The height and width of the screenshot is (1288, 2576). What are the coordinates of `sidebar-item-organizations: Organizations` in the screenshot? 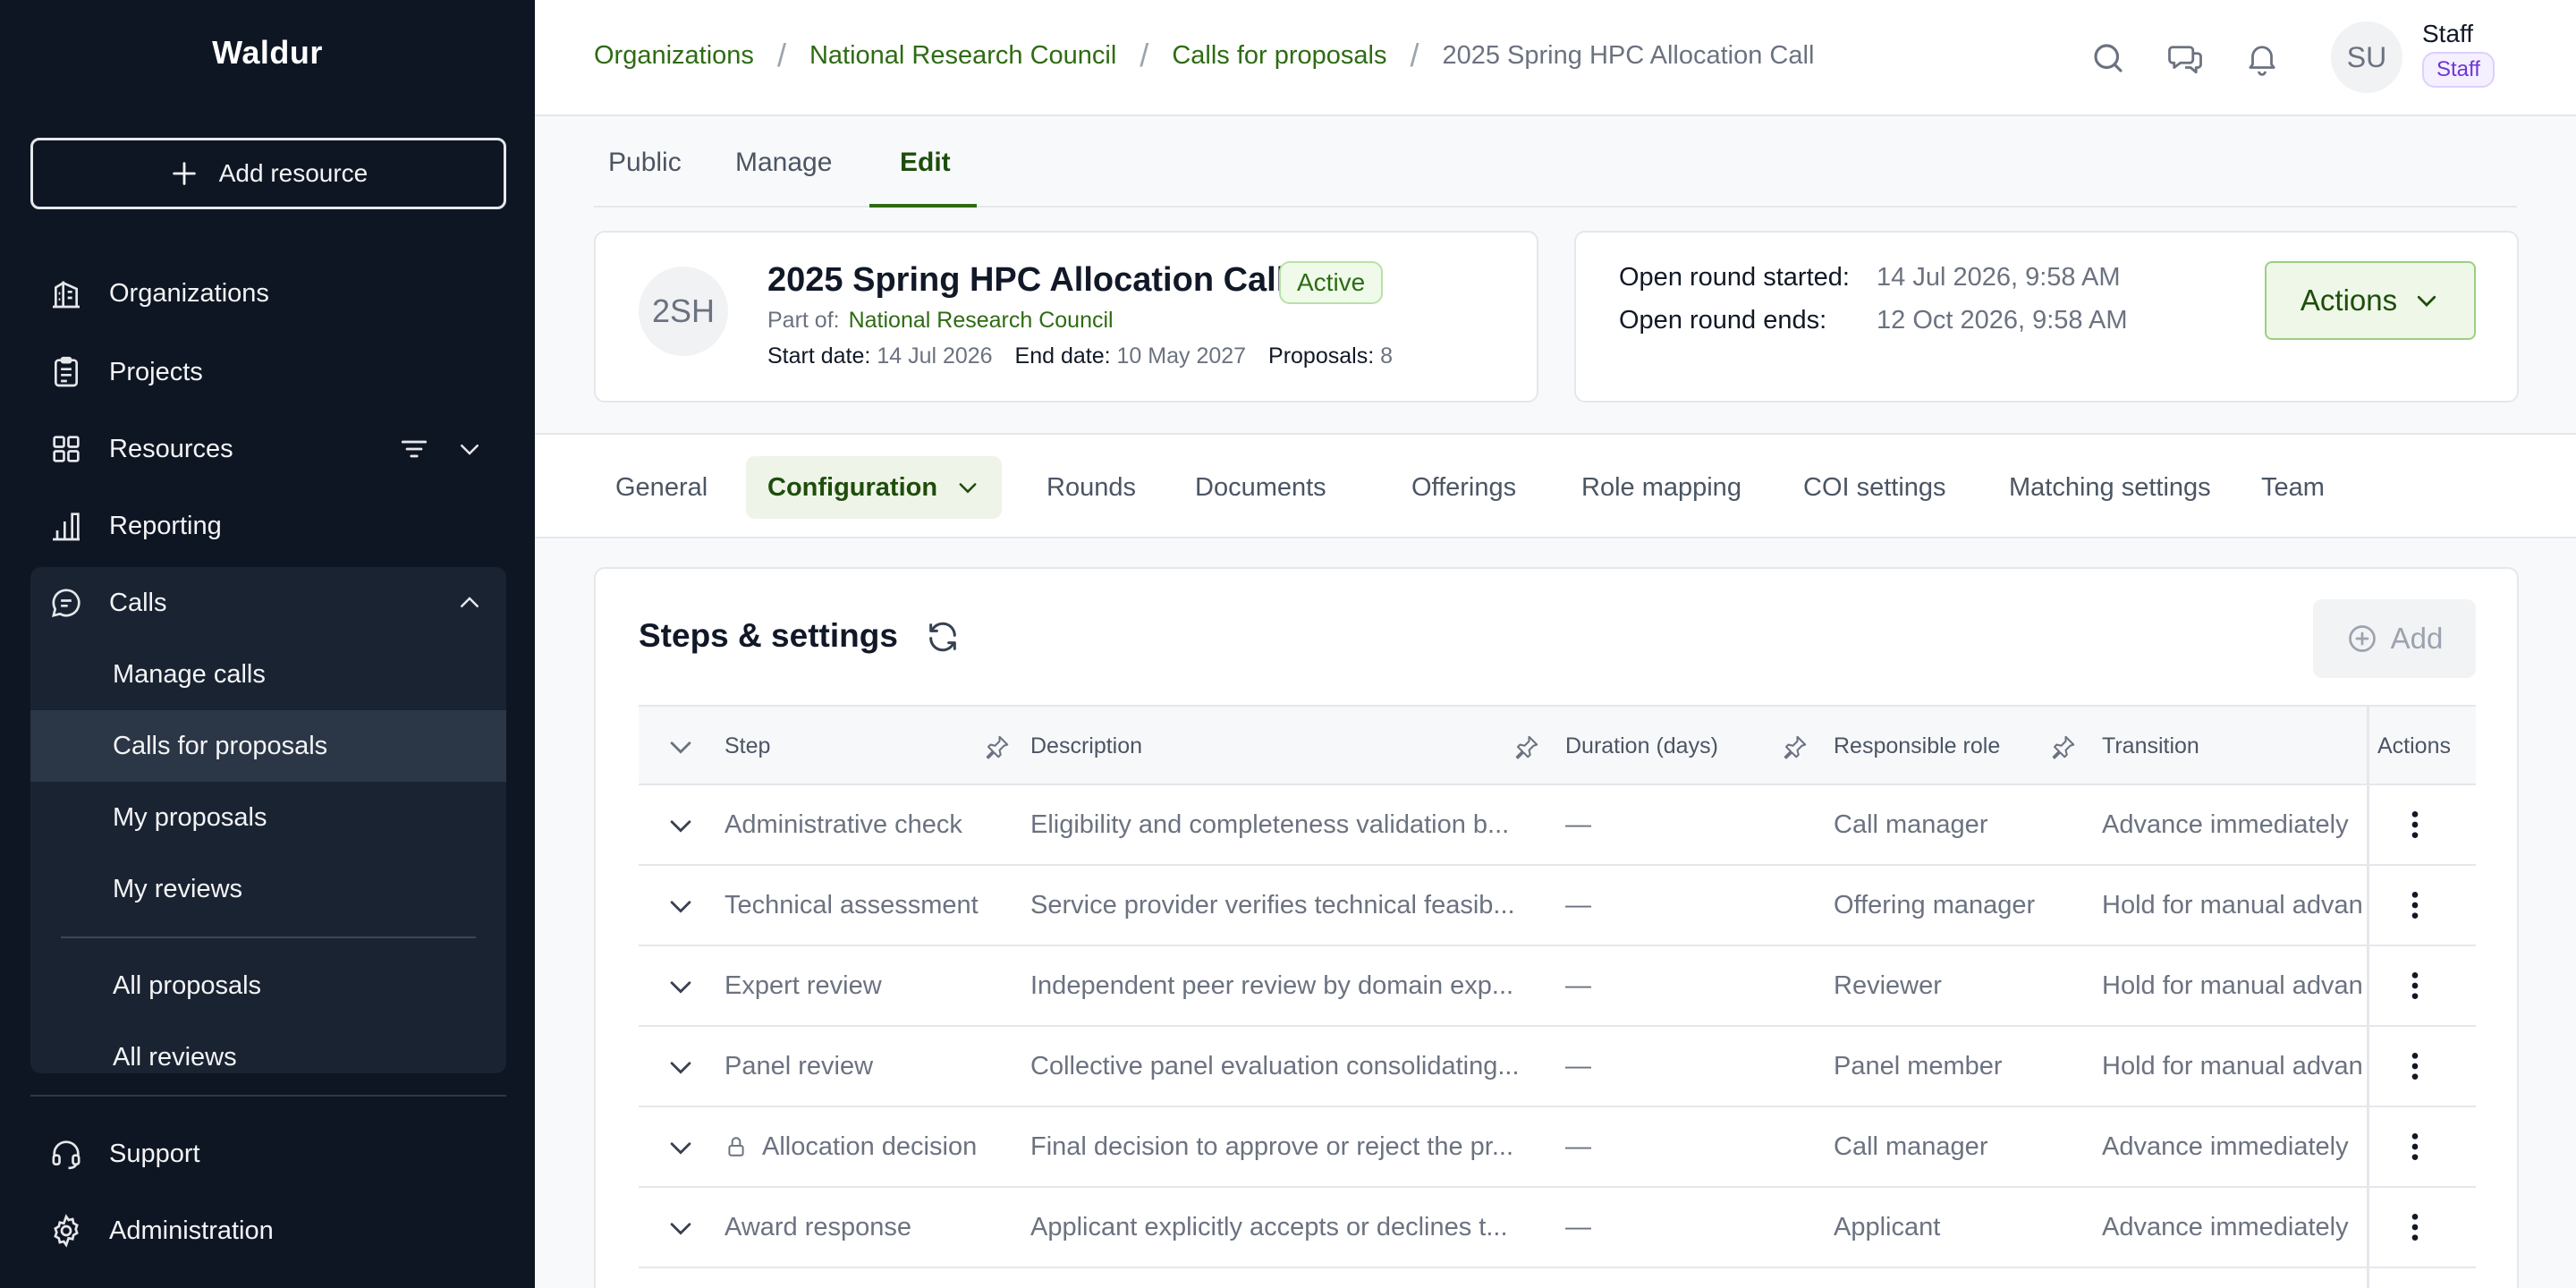 It's located at (268, 293).